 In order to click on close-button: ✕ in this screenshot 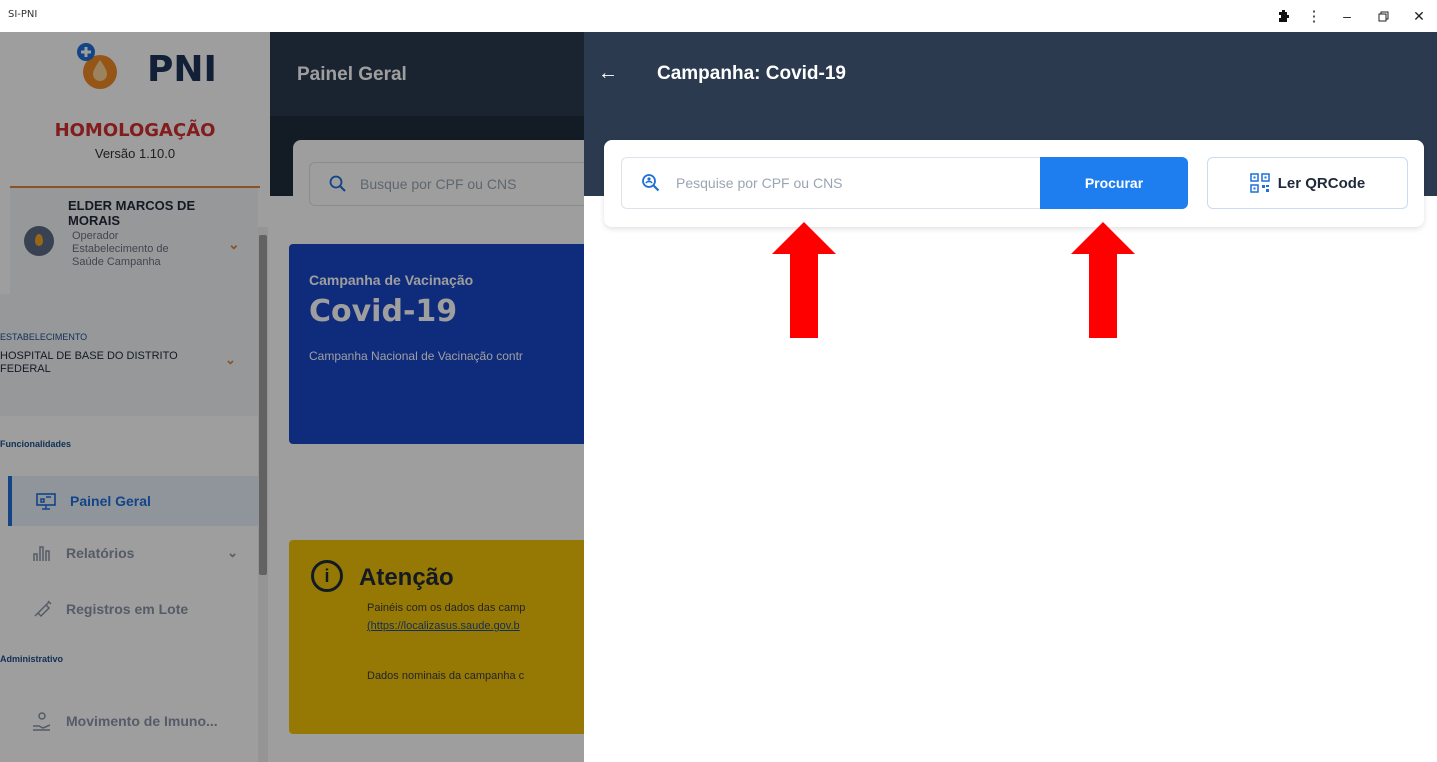, I will do `click(1419, 16)`.